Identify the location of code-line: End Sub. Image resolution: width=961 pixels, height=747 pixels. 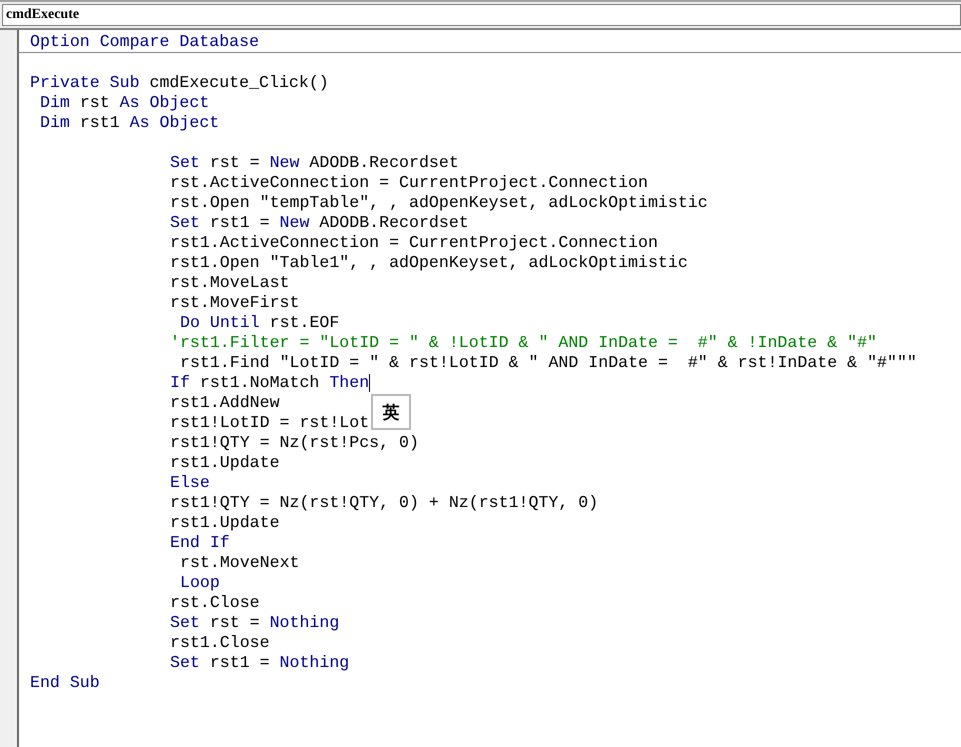
(65, 683).